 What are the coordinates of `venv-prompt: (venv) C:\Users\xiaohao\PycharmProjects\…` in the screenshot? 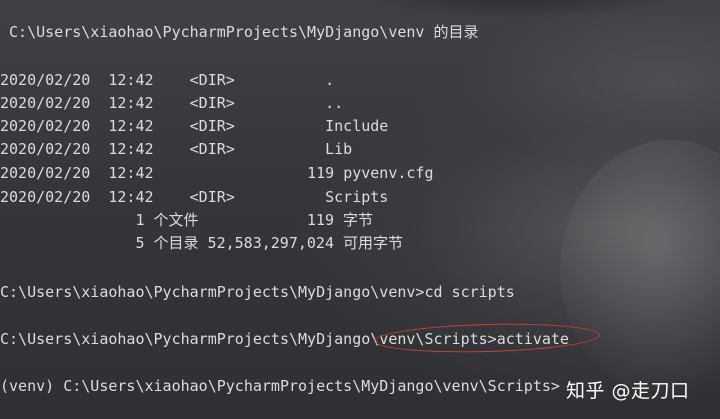 It's located at (280, 386).